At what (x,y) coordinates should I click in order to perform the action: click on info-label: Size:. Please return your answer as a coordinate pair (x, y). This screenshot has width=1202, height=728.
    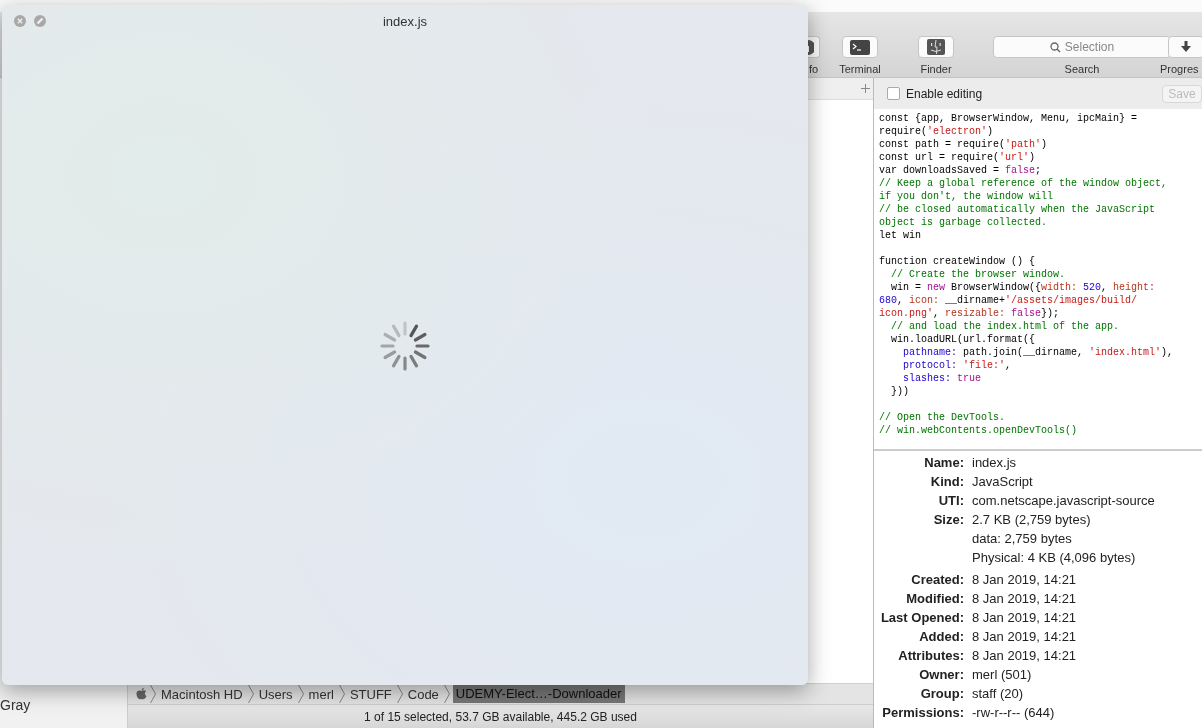
    Looking at the image, I should click on (948, 520).